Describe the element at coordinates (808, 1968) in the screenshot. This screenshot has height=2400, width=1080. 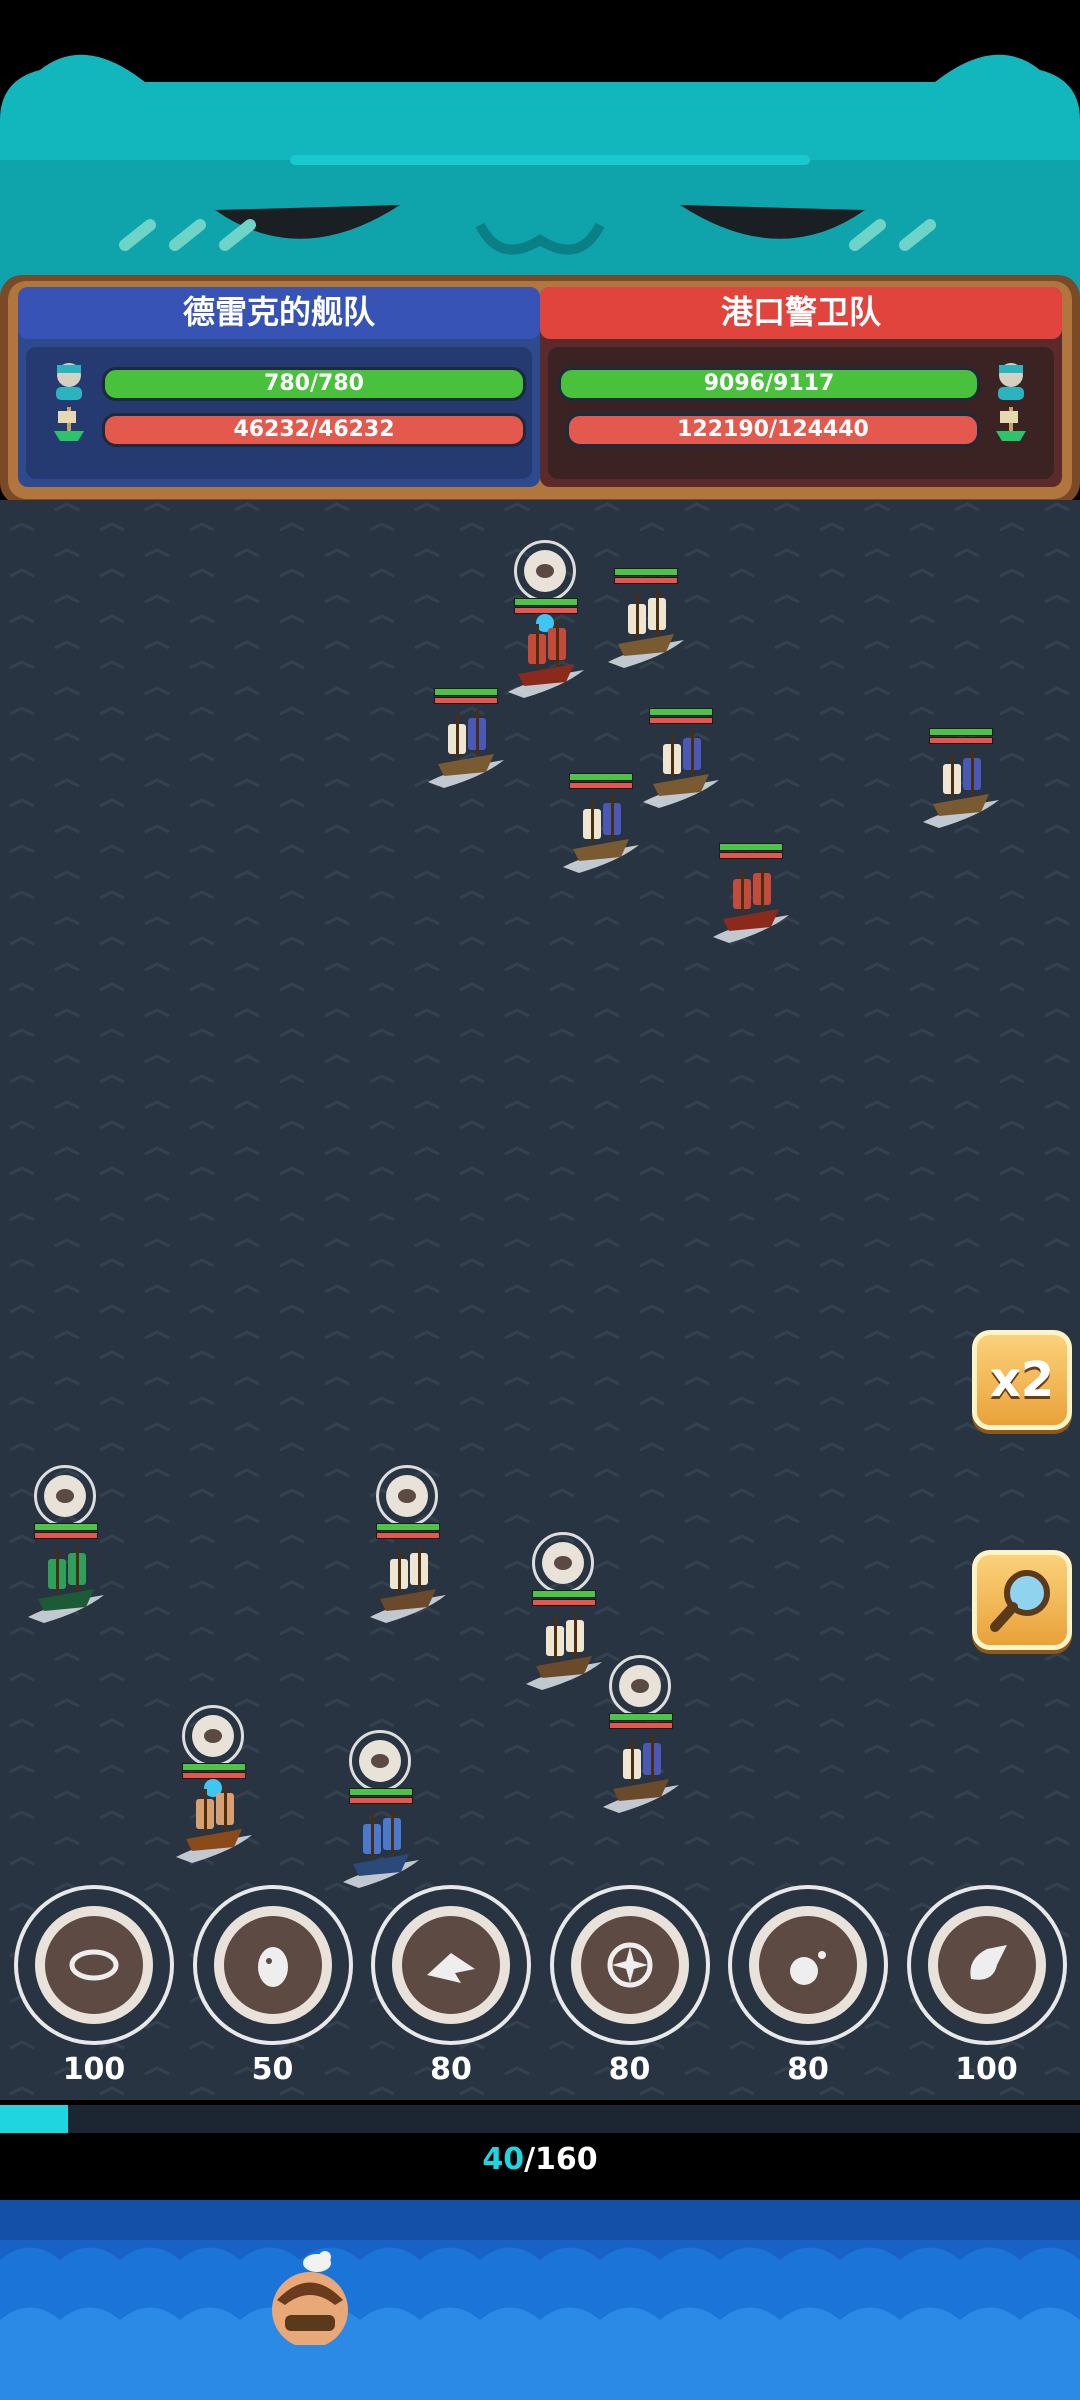
I see `cannonball-icon` at that location.